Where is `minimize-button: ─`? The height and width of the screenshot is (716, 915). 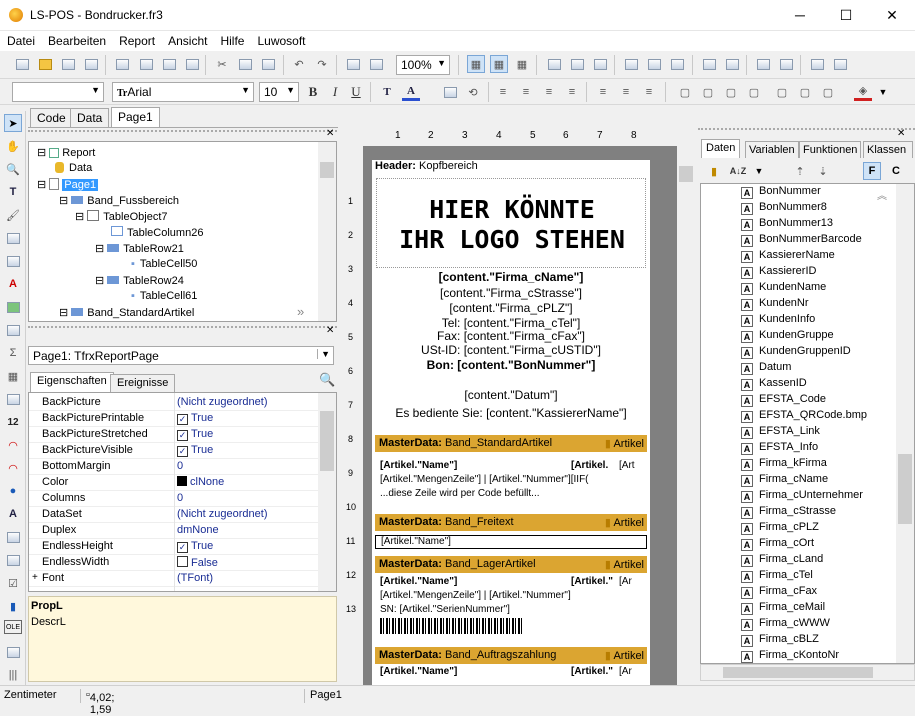 minimize-button: ─ is located at coordinates (800, 15).